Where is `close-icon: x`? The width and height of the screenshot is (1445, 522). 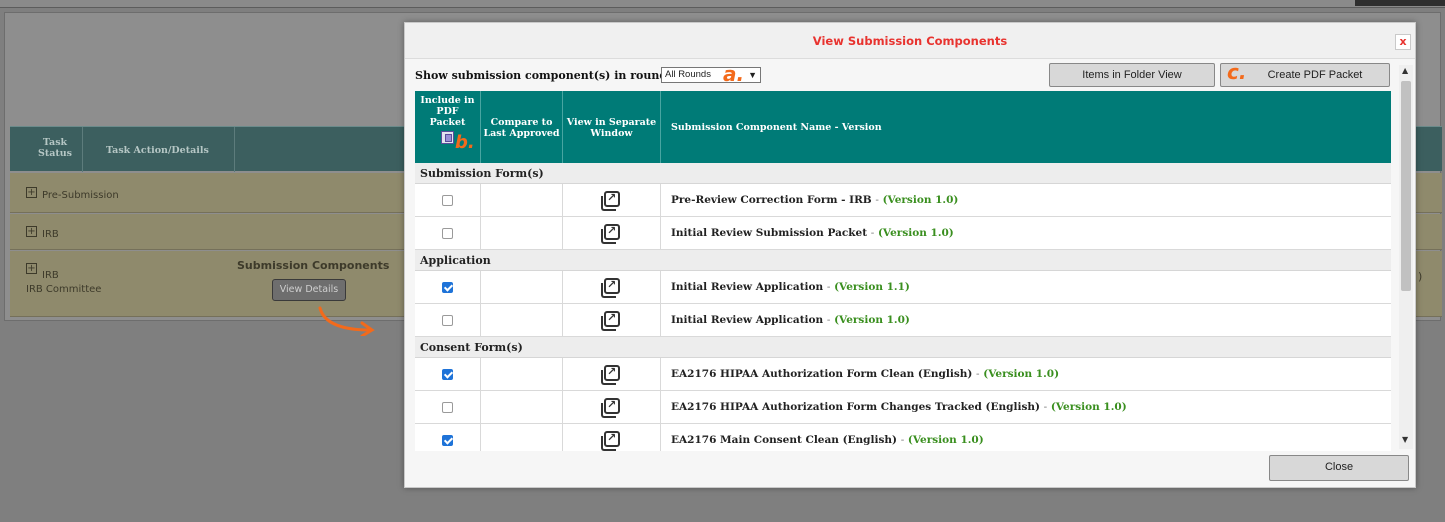 close-icon: x is located at coordinates (1403, 42).